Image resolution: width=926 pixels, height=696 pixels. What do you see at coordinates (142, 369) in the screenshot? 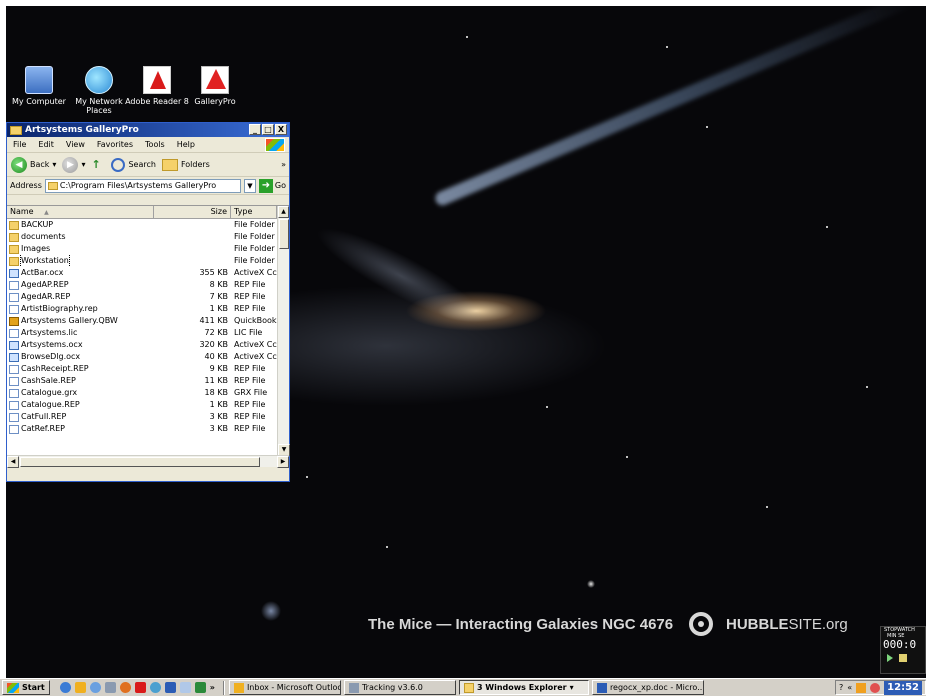
I see `file-row: CashReceipt.REP 9 KB REP File` at bounding box center [142, 369].